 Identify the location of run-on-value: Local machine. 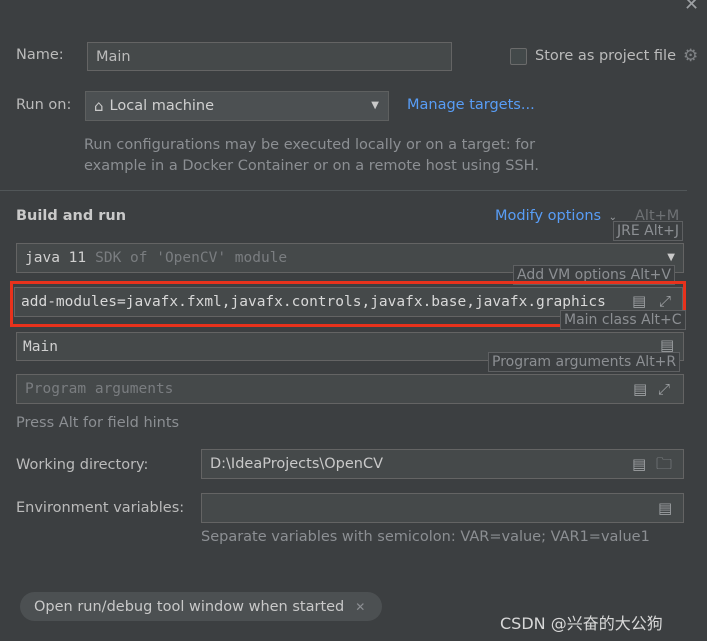
(162, 106).